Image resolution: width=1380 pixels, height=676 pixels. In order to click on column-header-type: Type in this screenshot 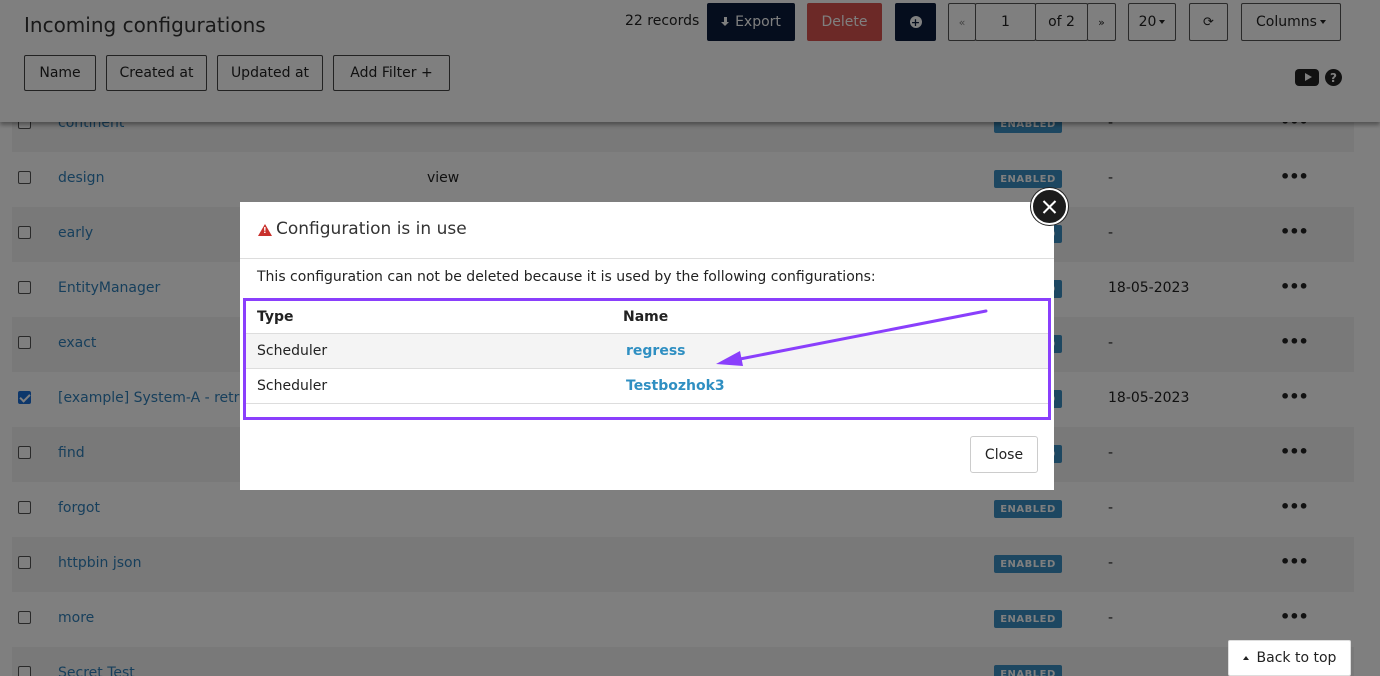, I will do `click(275, 317)`.